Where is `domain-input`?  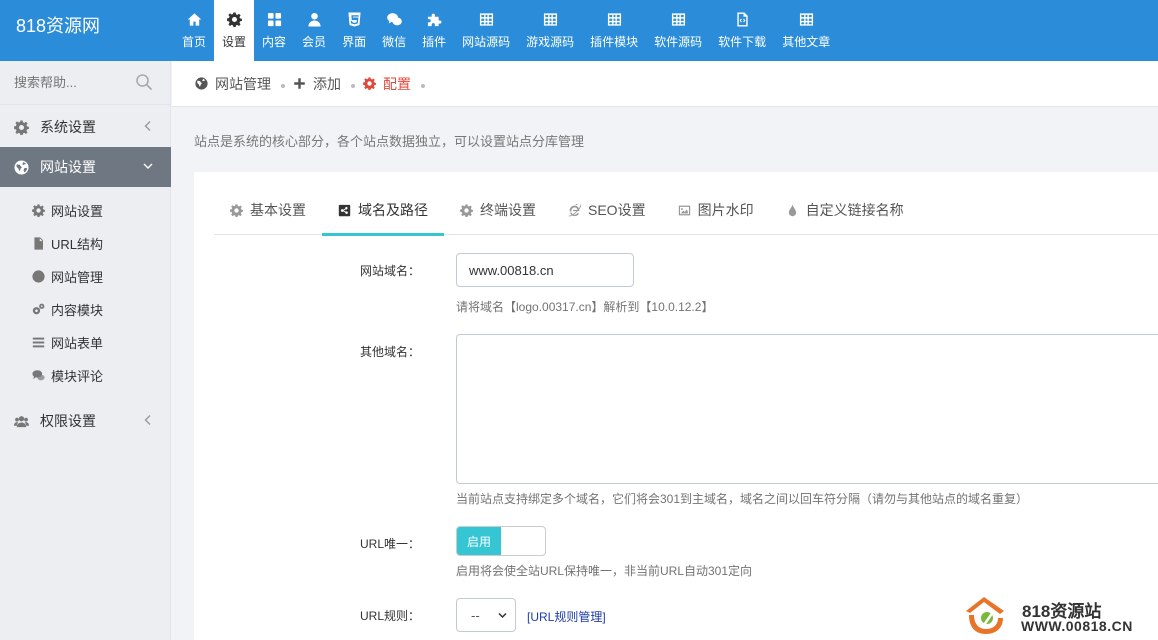 domain-input is located at coordinates (545, 270).